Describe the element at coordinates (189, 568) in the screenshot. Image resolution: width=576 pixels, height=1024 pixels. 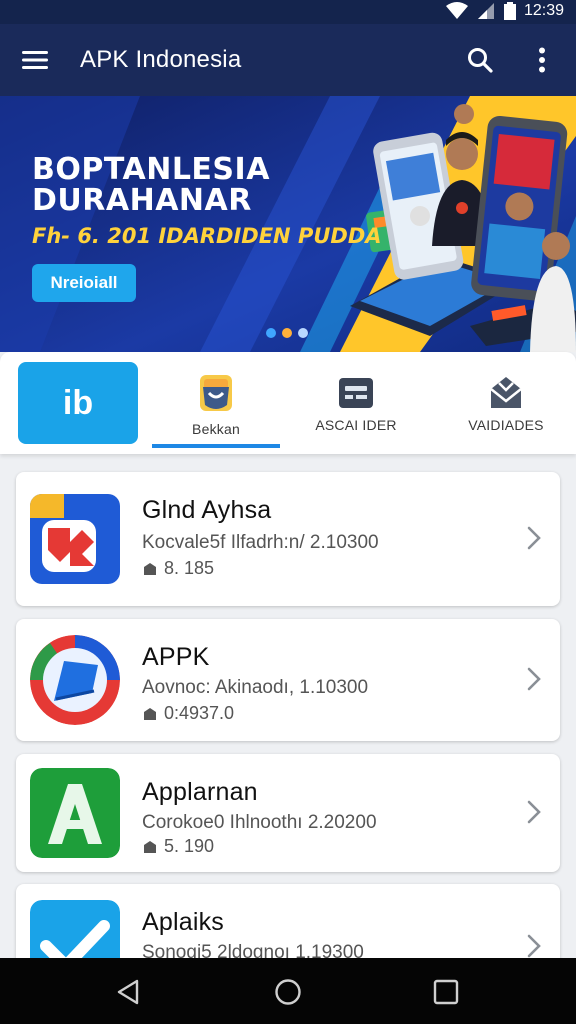
I see `app-count-text: 8. 185` at that location.